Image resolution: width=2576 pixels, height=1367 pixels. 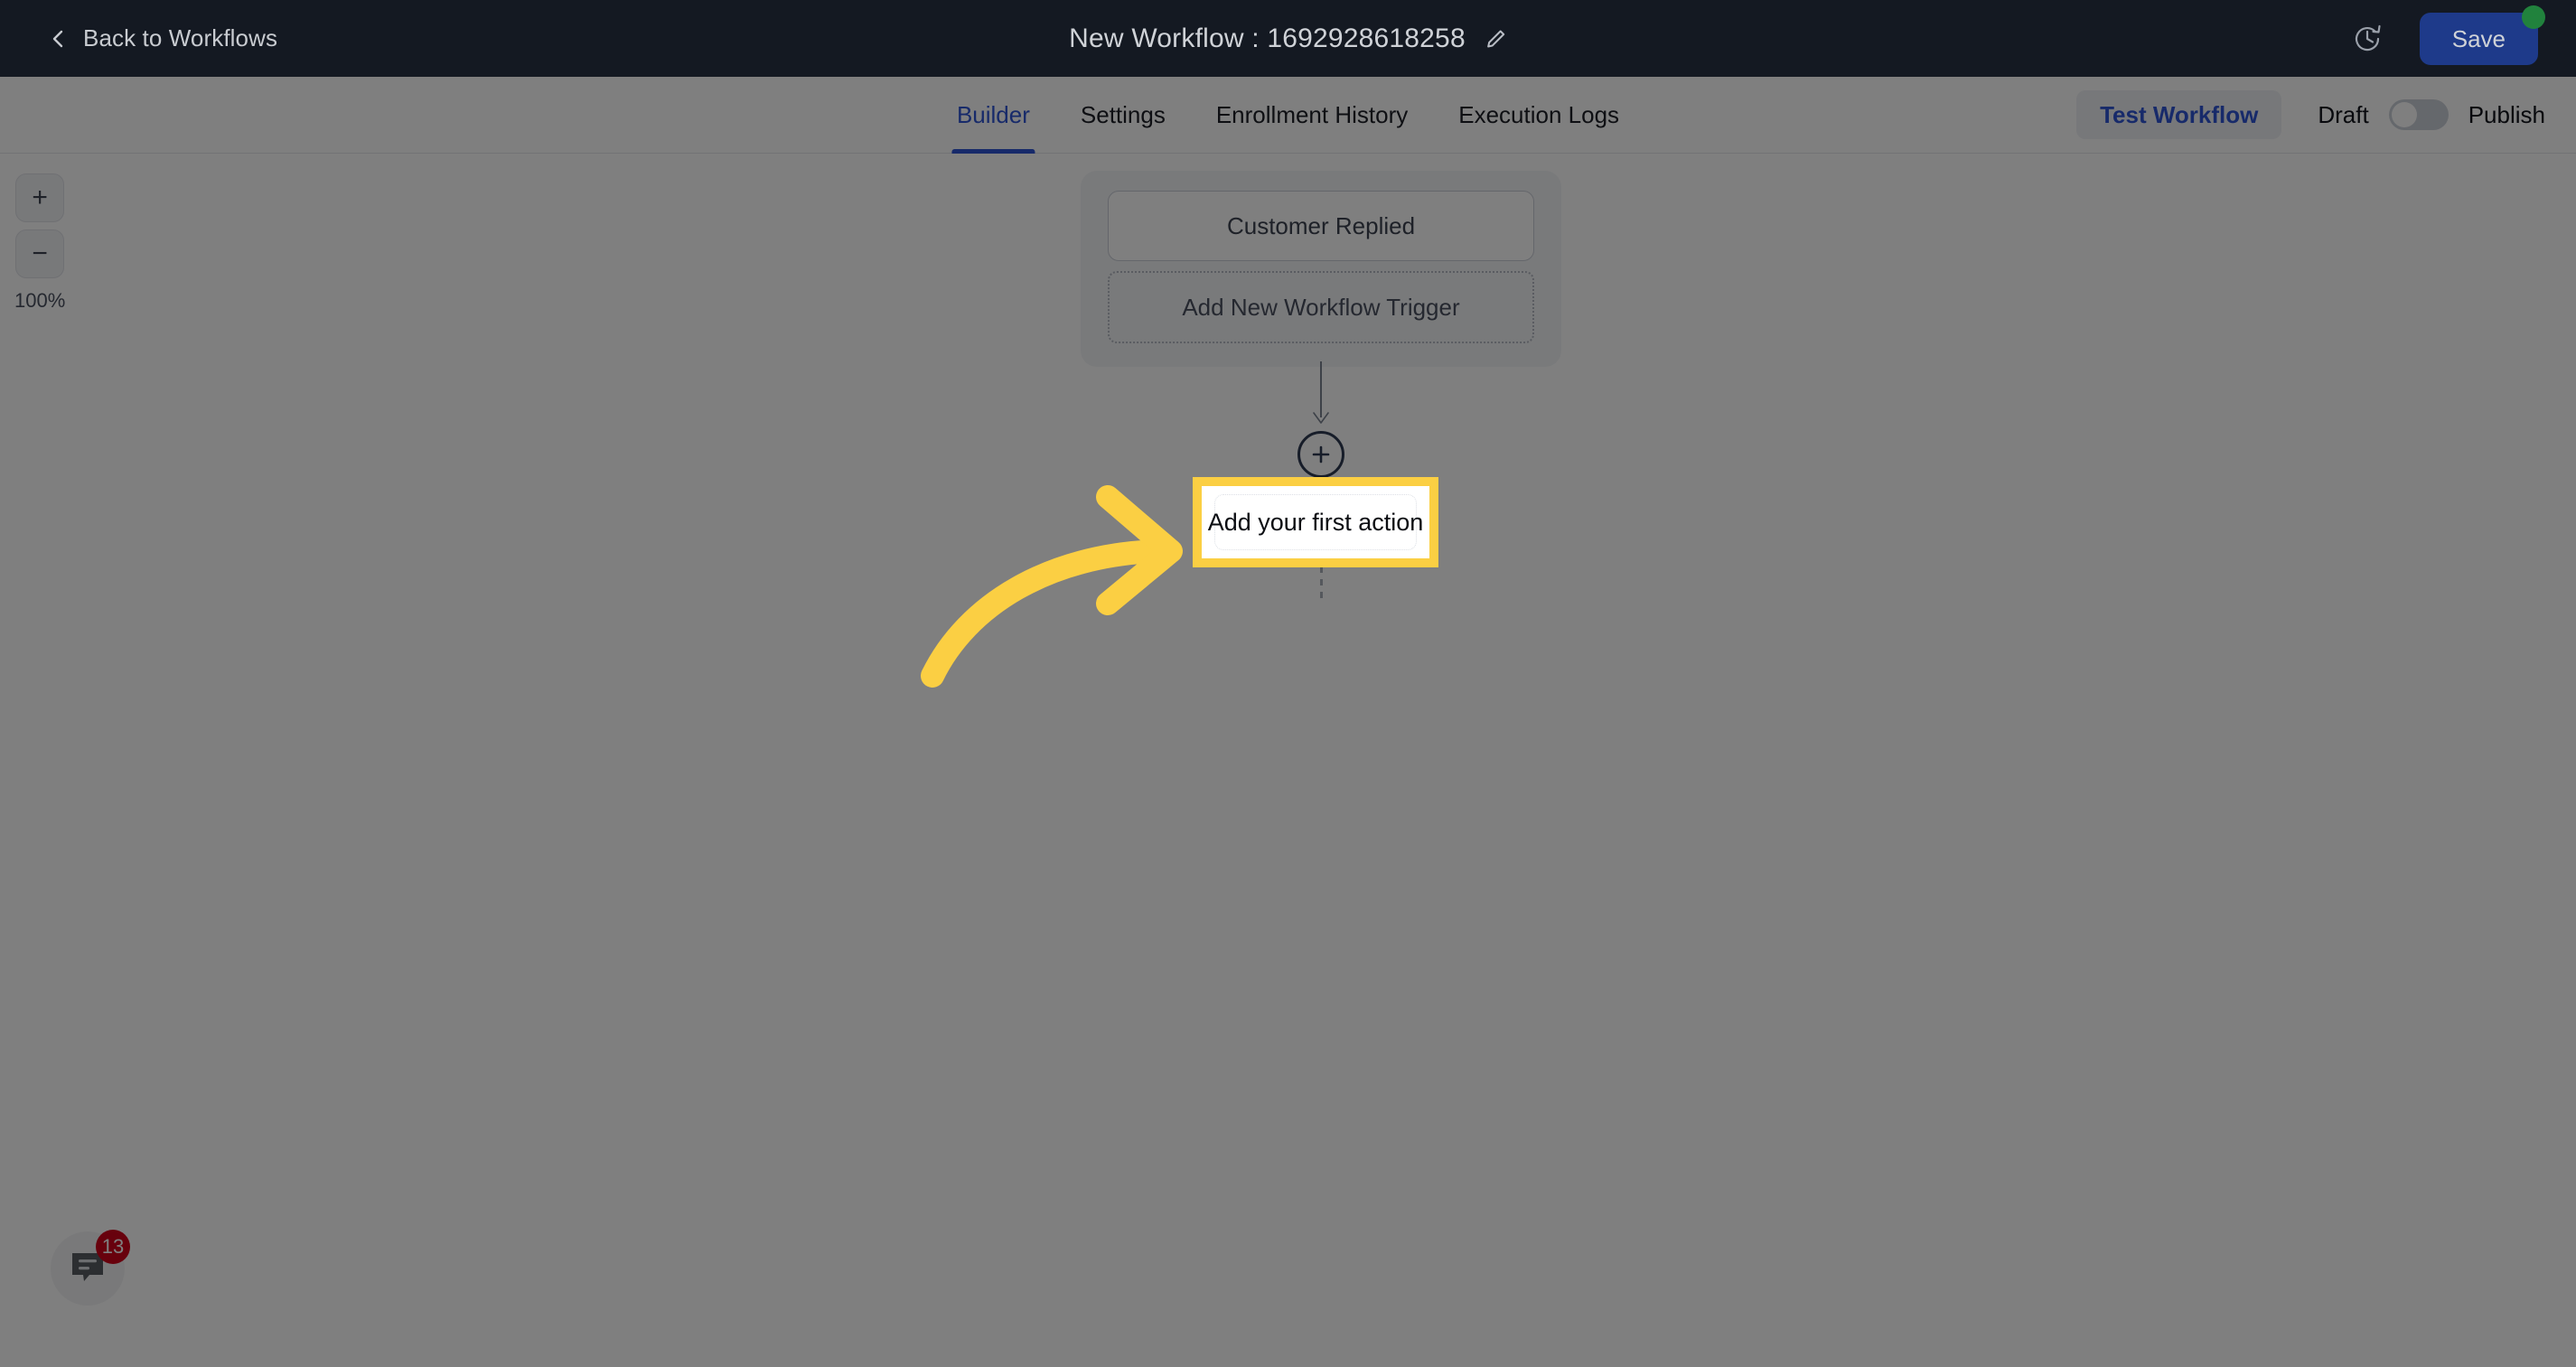 I want to click on zoom-out-button: −, so click(x=40, y=253).